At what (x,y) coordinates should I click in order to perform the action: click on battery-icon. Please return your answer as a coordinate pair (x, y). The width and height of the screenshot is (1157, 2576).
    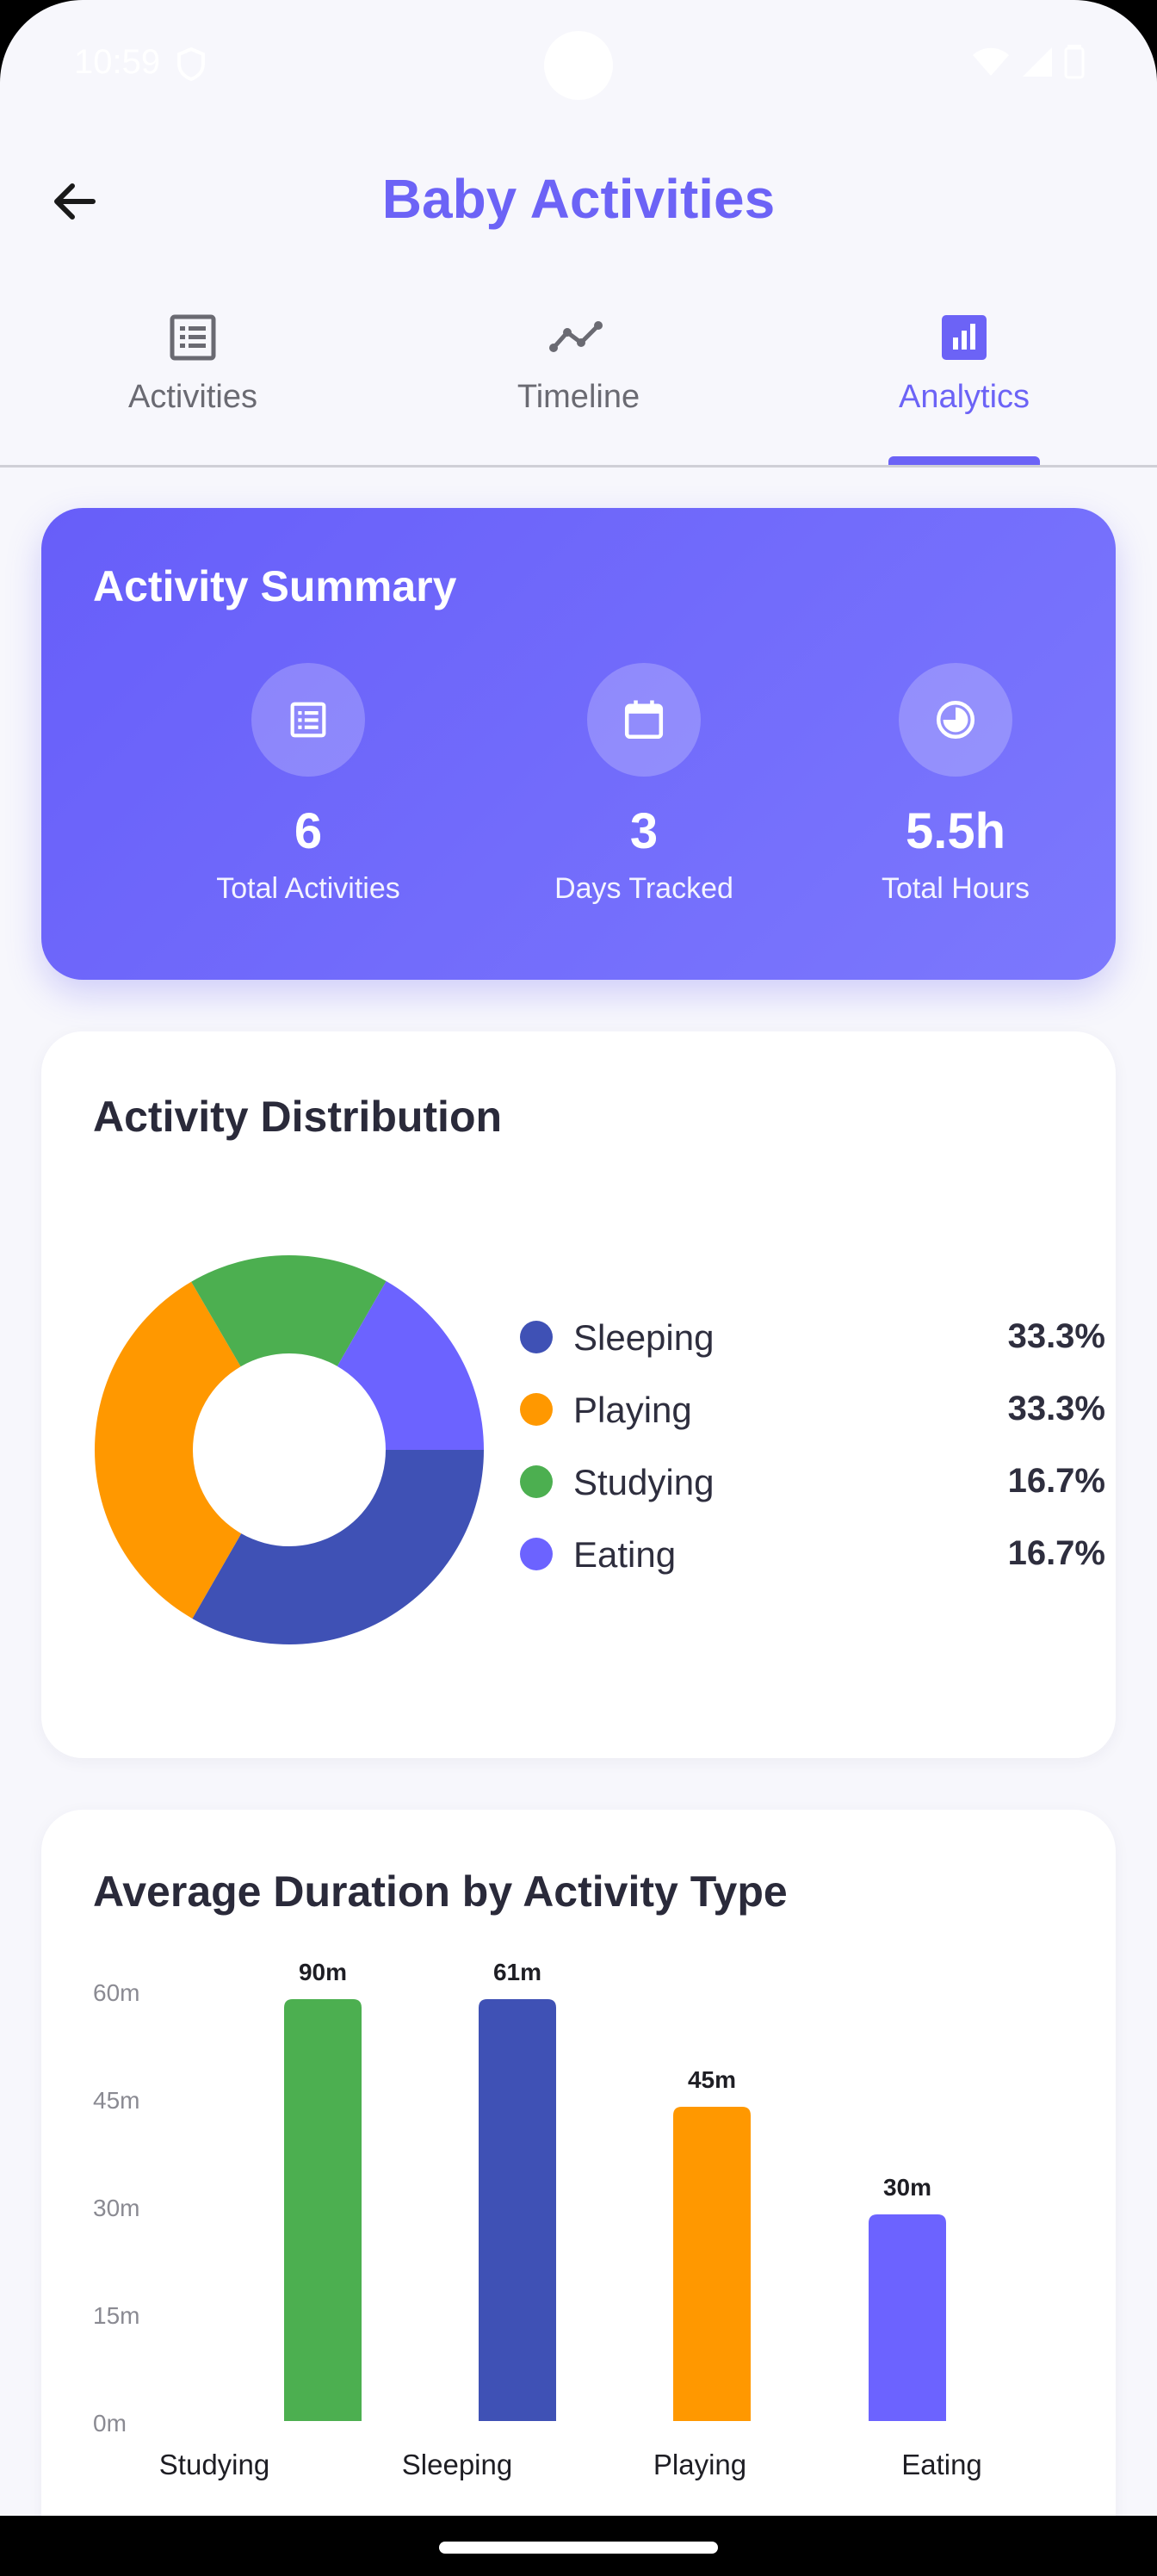
    Looking at the image, I should click on (1075, 64).